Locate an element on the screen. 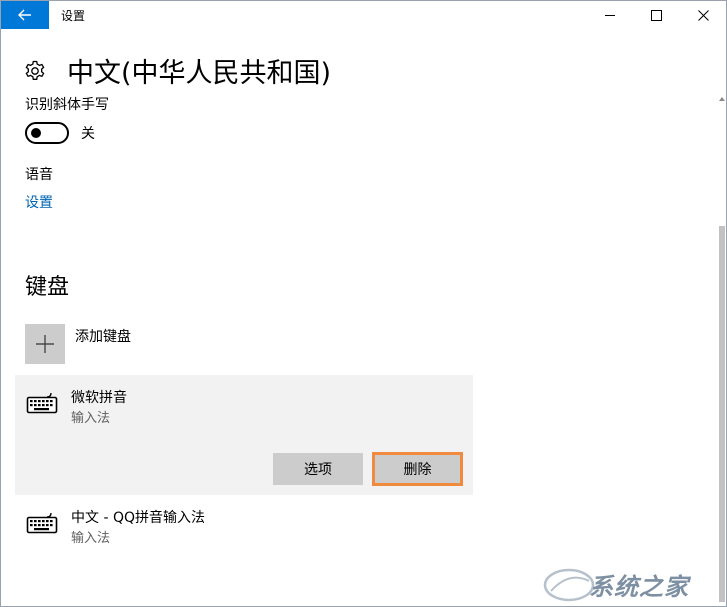 Image resolution: width=727 pixels, height=607 pixels. toggle-state-label: 关 is located at coordinates (88, 134).